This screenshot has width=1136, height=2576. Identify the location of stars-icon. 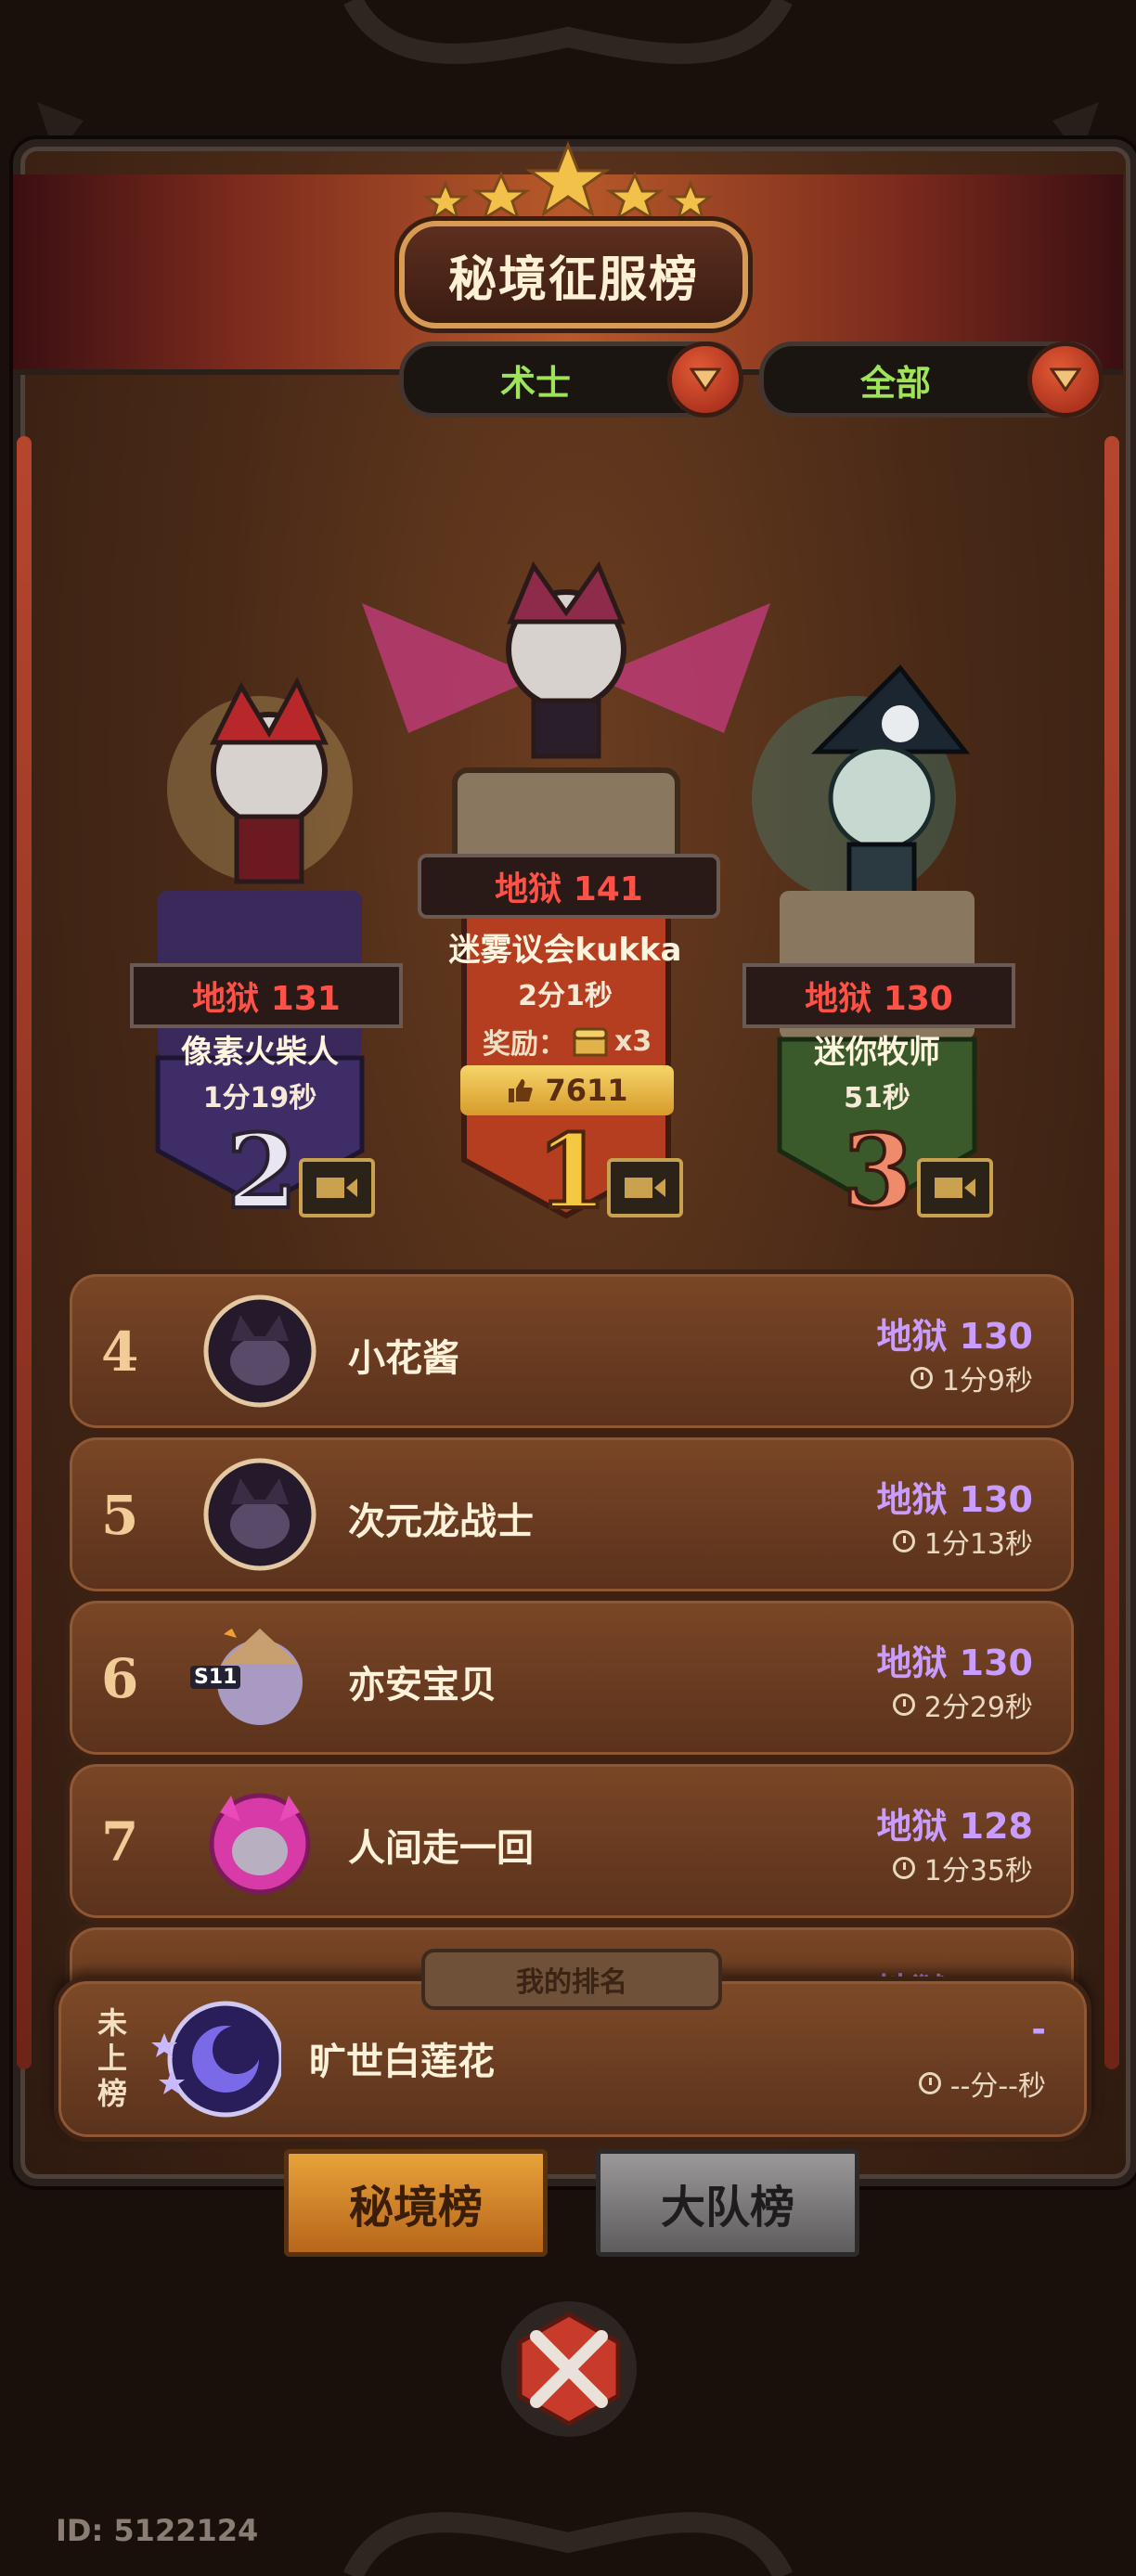
(568, 181).